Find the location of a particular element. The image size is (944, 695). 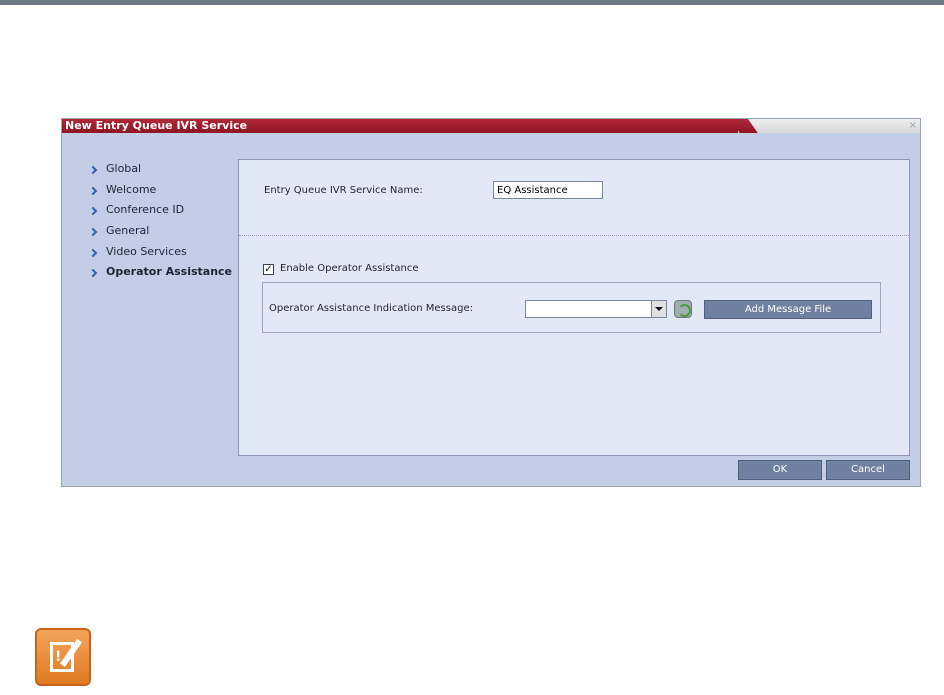

sidebar-item-label: Welcome is located at coordinates (131, 189).